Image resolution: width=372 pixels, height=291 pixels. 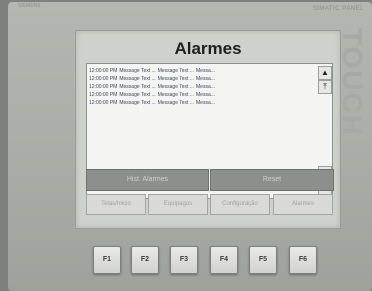 I want to click on action-buttons: Hist. Alarmes Reset, so click(x=210, y=180).